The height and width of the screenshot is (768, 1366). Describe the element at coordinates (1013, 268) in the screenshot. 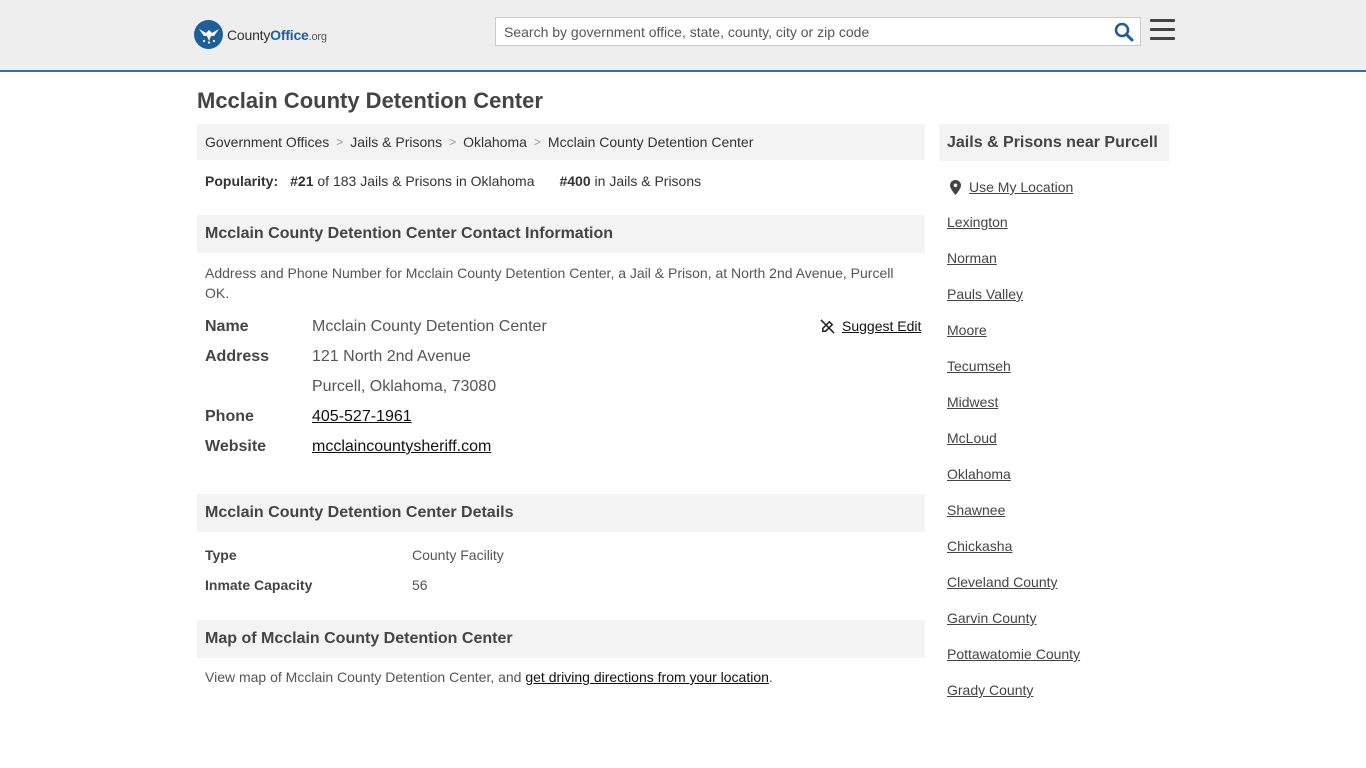

I see `list-item: Norman` at that location.